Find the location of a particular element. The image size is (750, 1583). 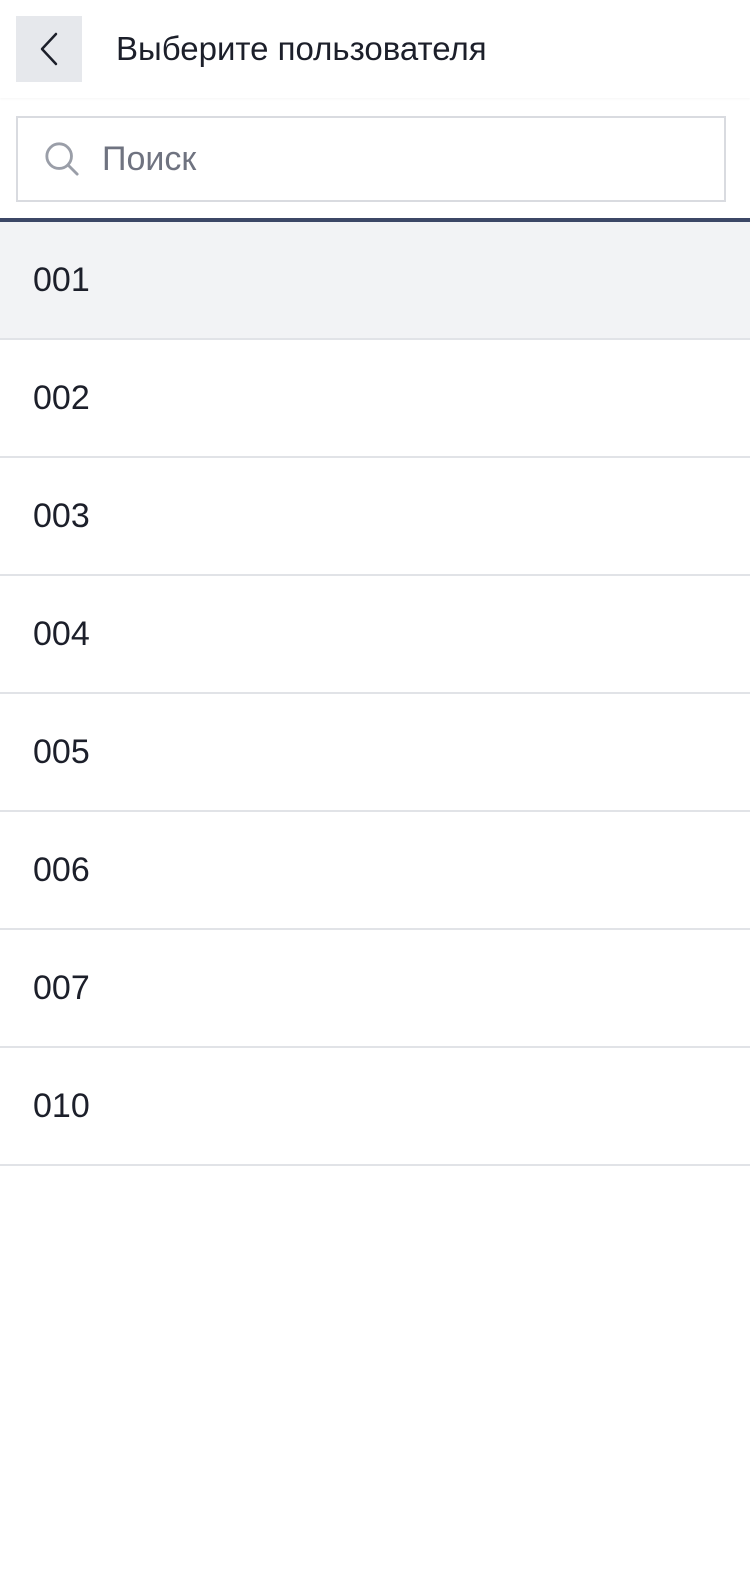

user-label: 010 is located at coordinates (61, 1105).